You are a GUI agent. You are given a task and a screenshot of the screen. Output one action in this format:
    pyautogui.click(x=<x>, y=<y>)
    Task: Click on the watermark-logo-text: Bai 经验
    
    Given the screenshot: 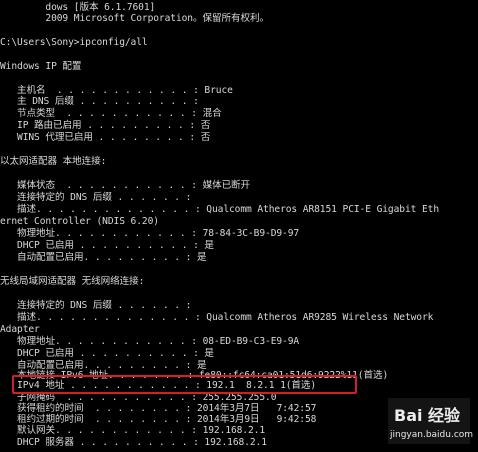 What is the action you would take?
    pyautogui.click(x=427, y=415)
    